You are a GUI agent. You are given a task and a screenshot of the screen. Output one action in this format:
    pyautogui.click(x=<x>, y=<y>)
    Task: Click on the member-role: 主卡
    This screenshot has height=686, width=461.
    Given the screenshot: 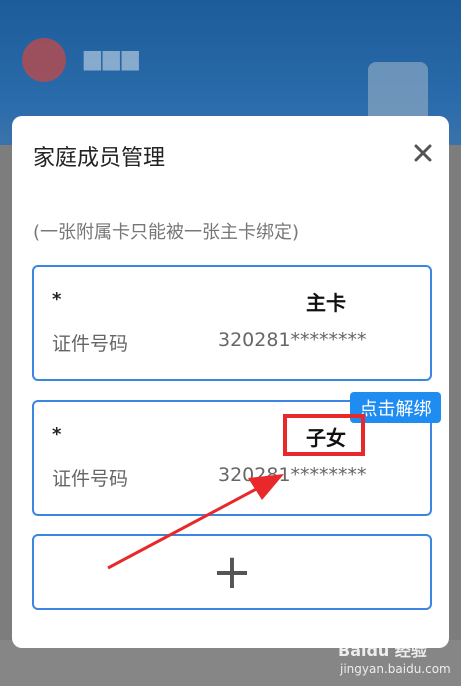 What is the action you would take?
    pyautogui.click(x=326, y=303)
    